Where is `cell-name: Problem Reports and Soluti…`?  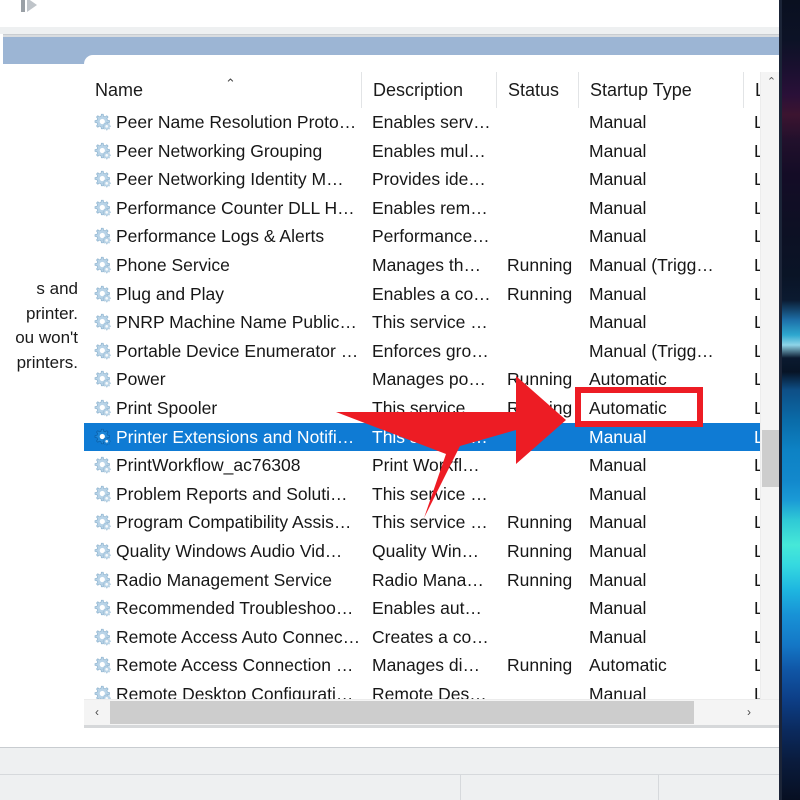 cell-name: Problem Reports and Soluti… is located at coordinates (232, 493).